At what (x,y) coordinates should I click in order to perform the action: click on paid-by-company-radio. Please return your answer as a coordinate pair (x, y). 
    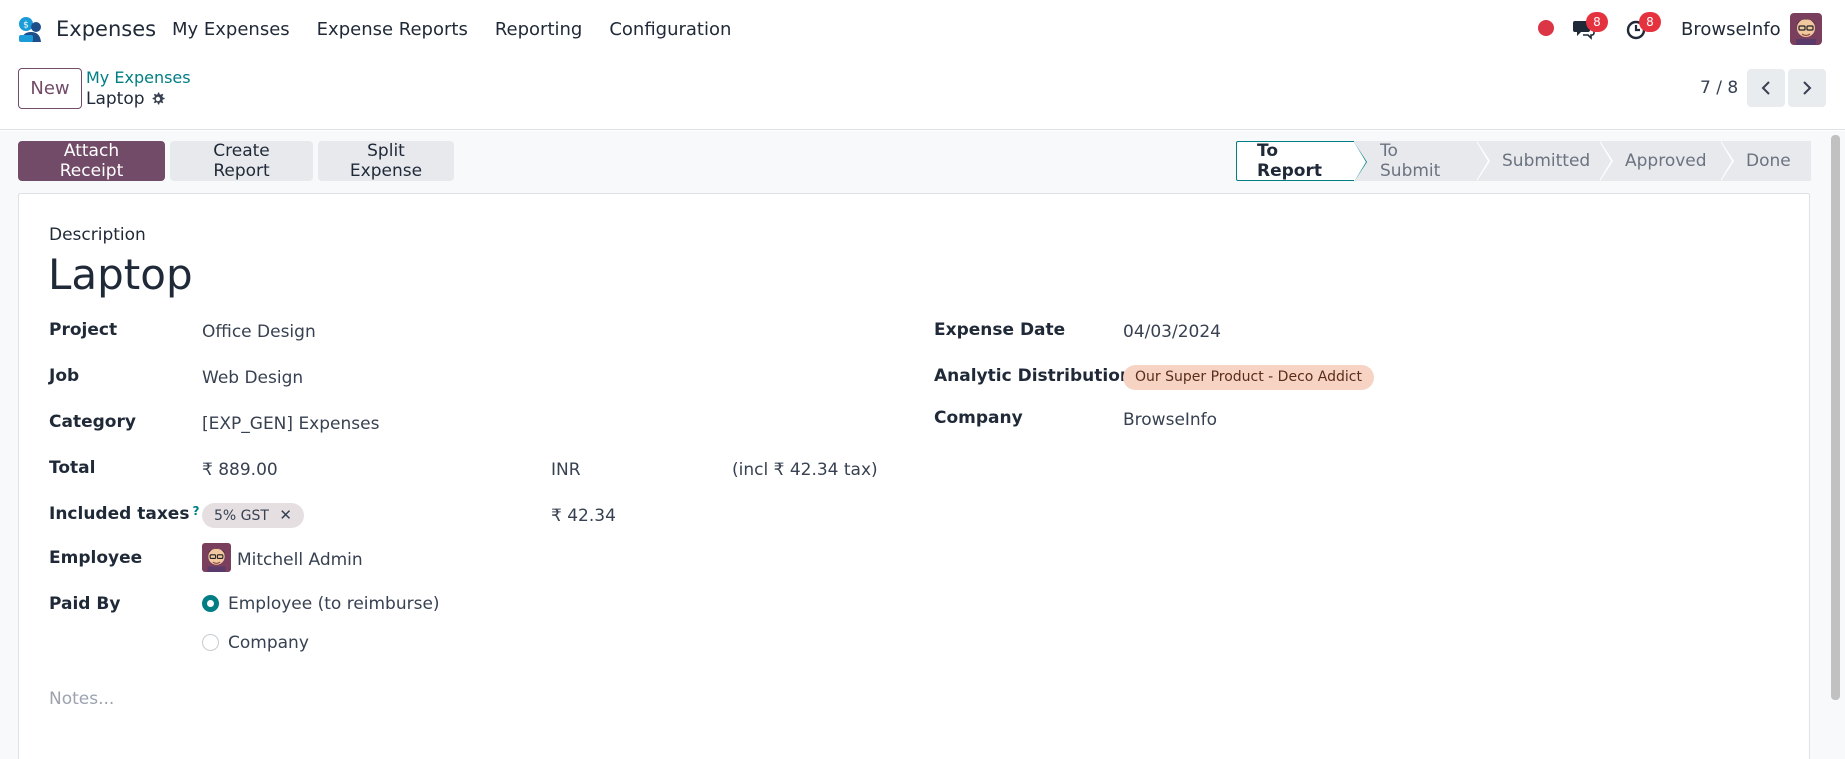
    Looking at the image, I should click on (210, 642).